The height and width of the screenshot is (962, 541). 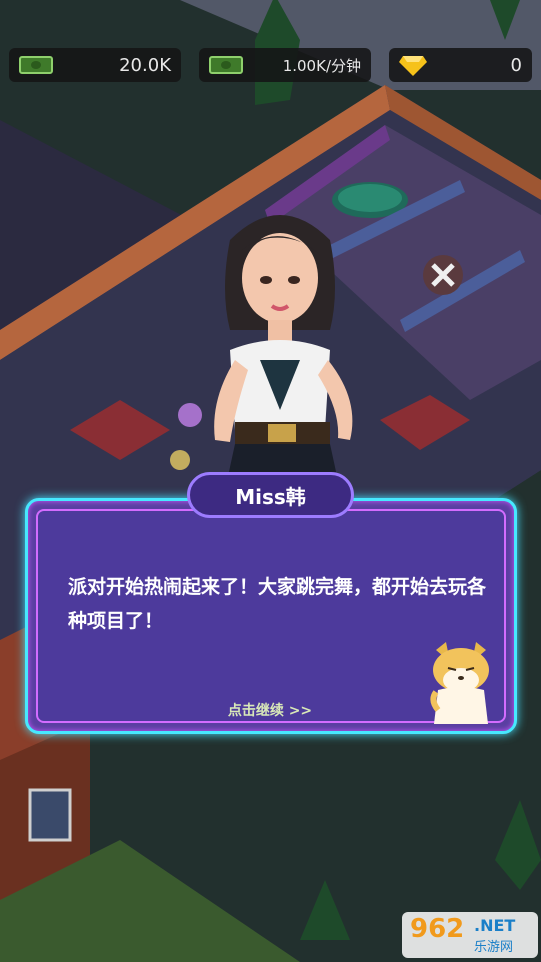 What do you see at coordinates (283, 352) in the screenshot?
I see `miss-han-character` at bounding box center [283, 352].